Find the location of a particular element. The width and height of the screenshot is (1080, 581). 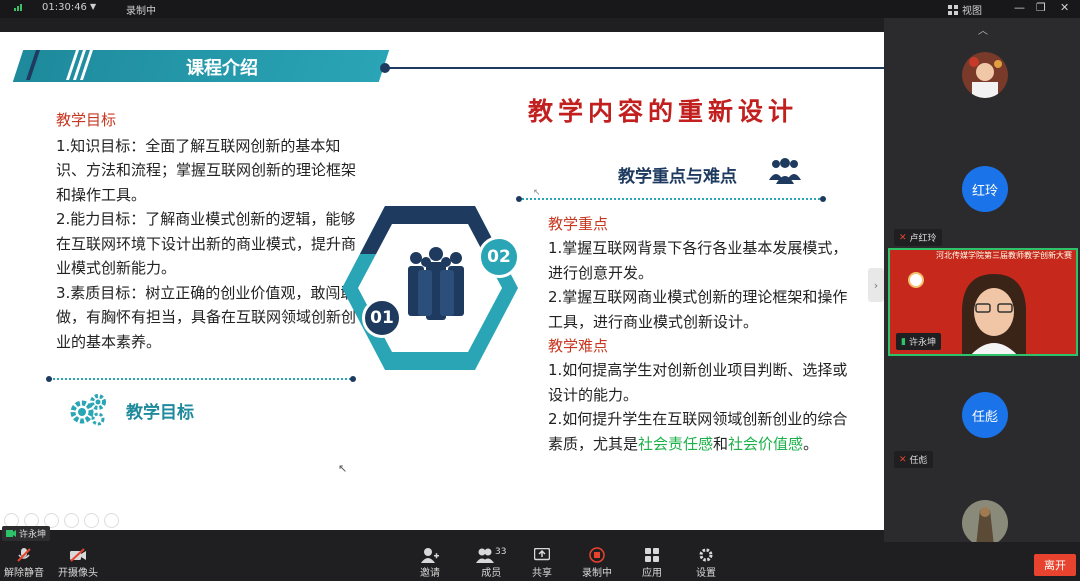

team-people-icon is located at coordinates (436, 283).